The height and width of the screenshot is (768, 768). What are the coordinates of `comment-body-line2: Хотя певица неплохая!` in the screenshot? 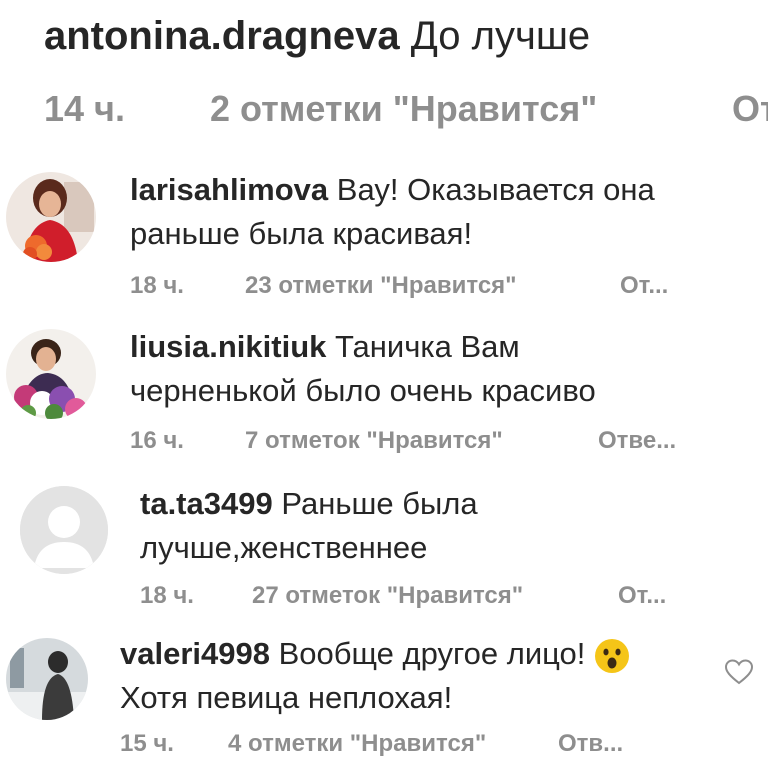 It's located at (286, 697).